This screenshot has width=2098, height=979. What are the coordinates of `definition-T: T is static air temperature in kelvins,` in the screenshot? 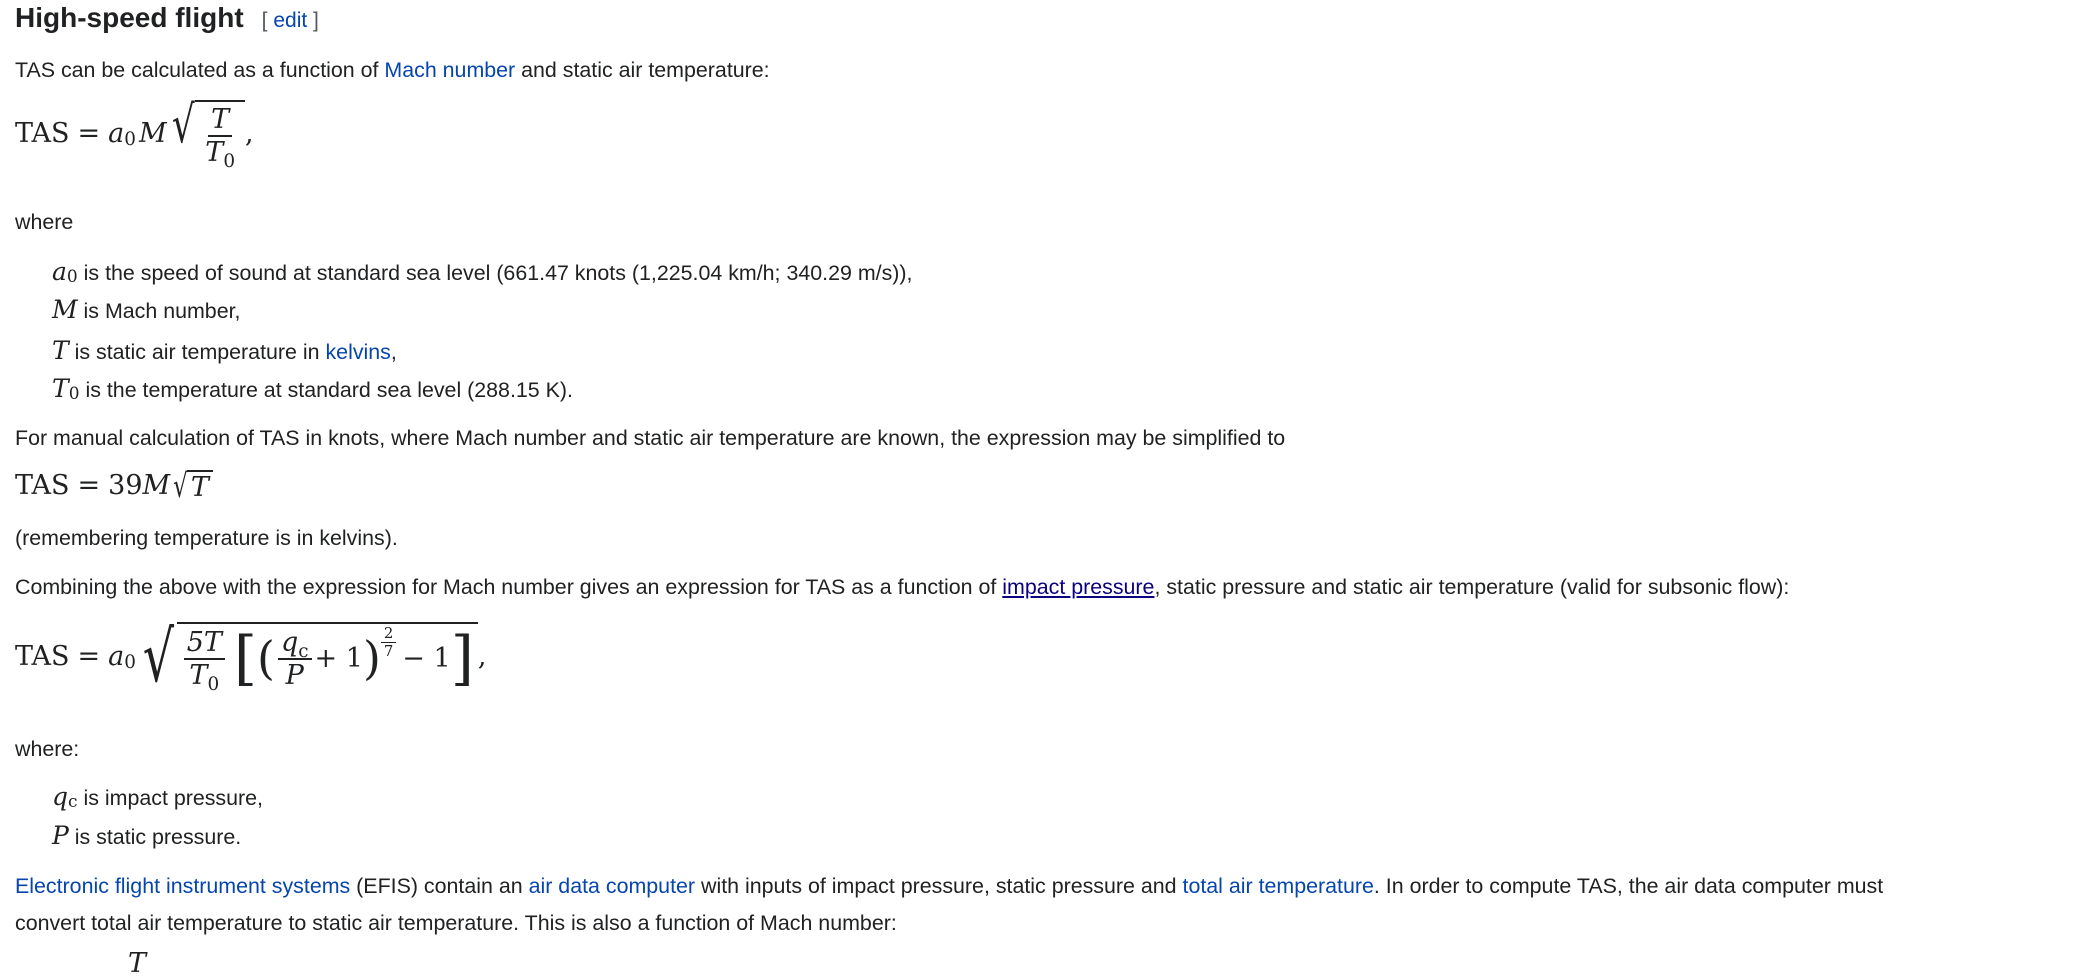 It's located at (224, 350).